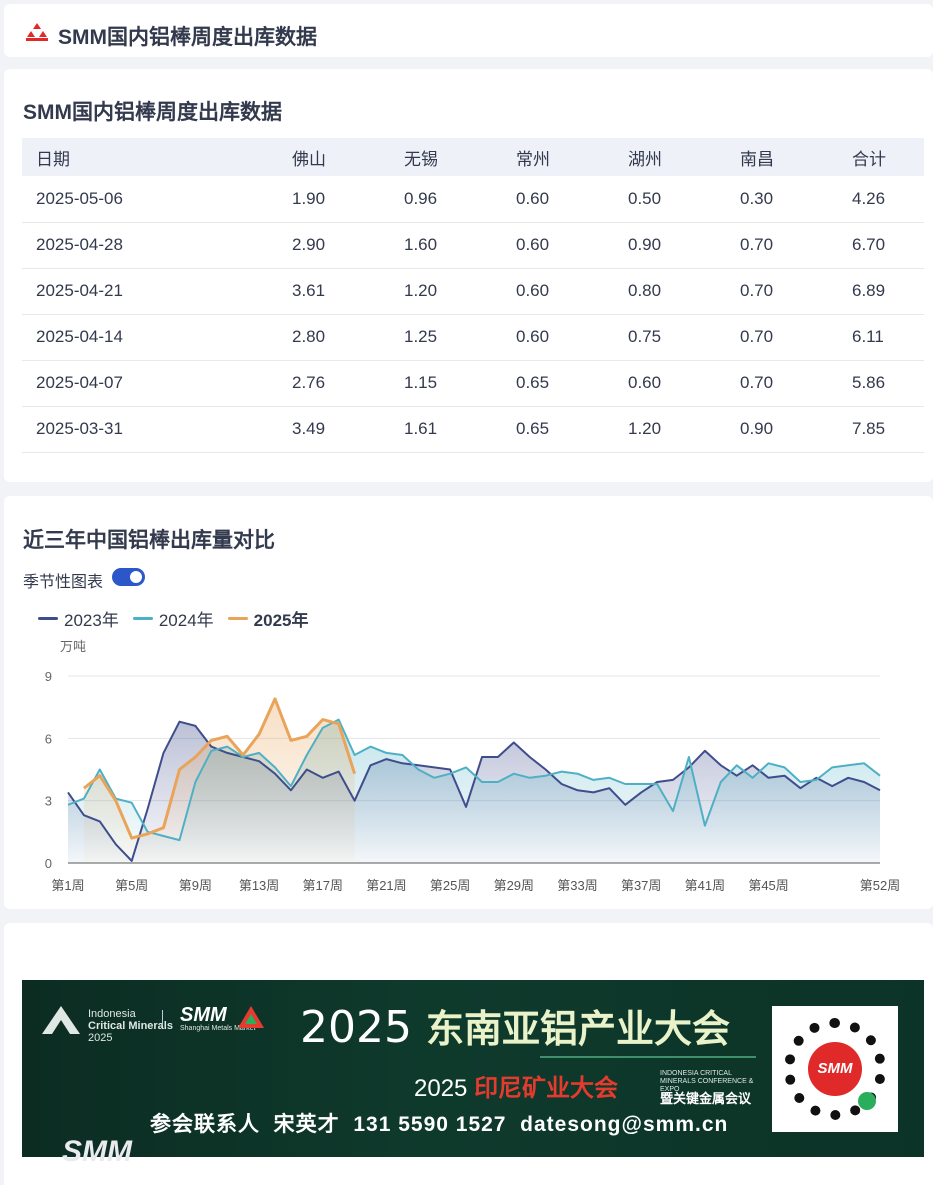  I want to click on watermark: SMM, so click(97, 1151).